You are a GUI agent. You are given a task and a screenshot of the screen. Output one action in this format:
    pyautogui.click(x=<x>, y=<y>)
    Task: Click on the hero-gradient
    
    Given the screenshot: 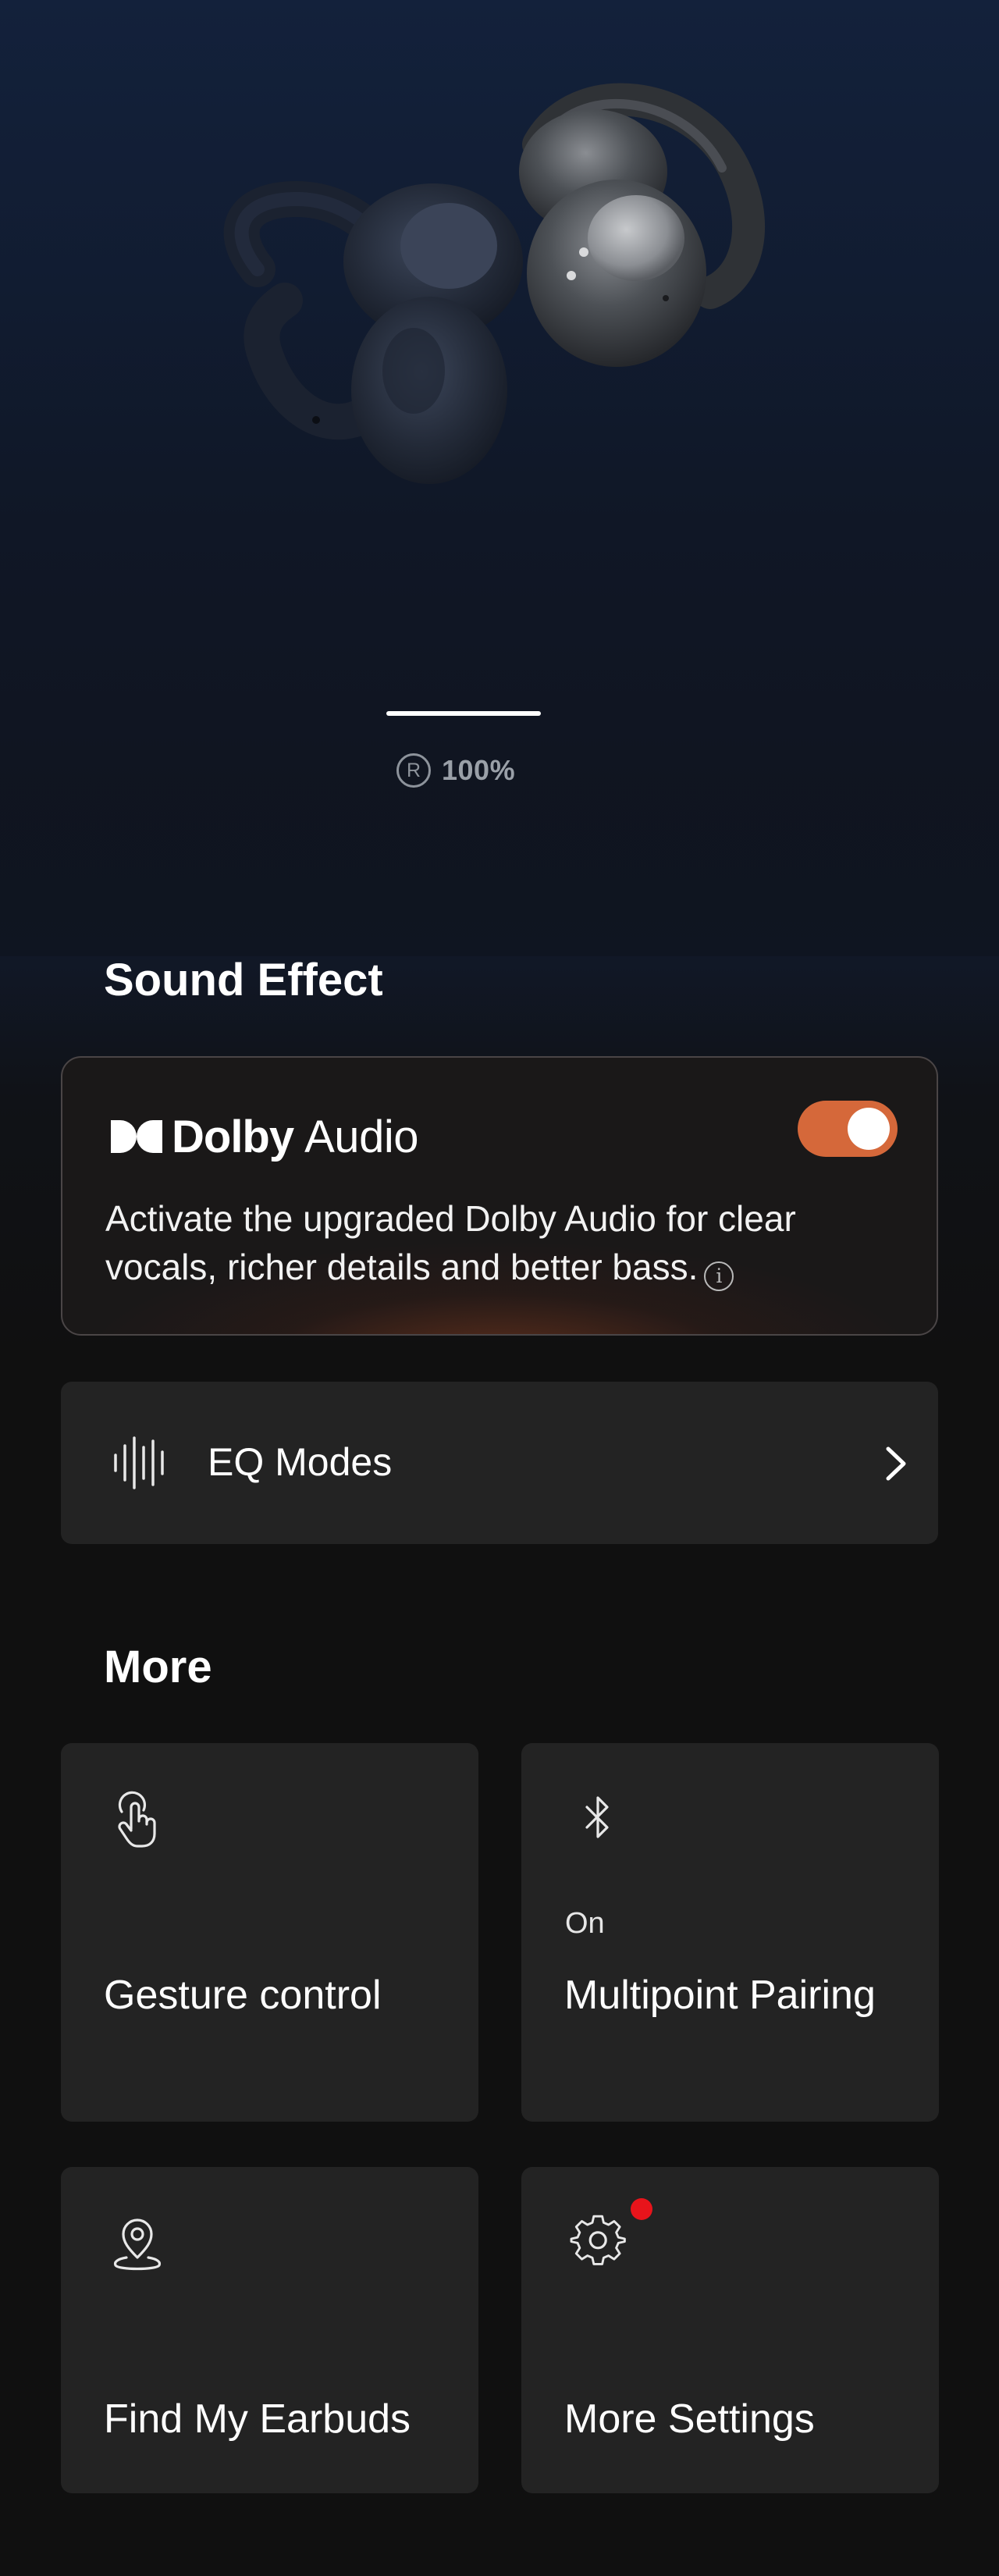 What is the action you would take?
    pyautogui.click(x=499, y=808)
    